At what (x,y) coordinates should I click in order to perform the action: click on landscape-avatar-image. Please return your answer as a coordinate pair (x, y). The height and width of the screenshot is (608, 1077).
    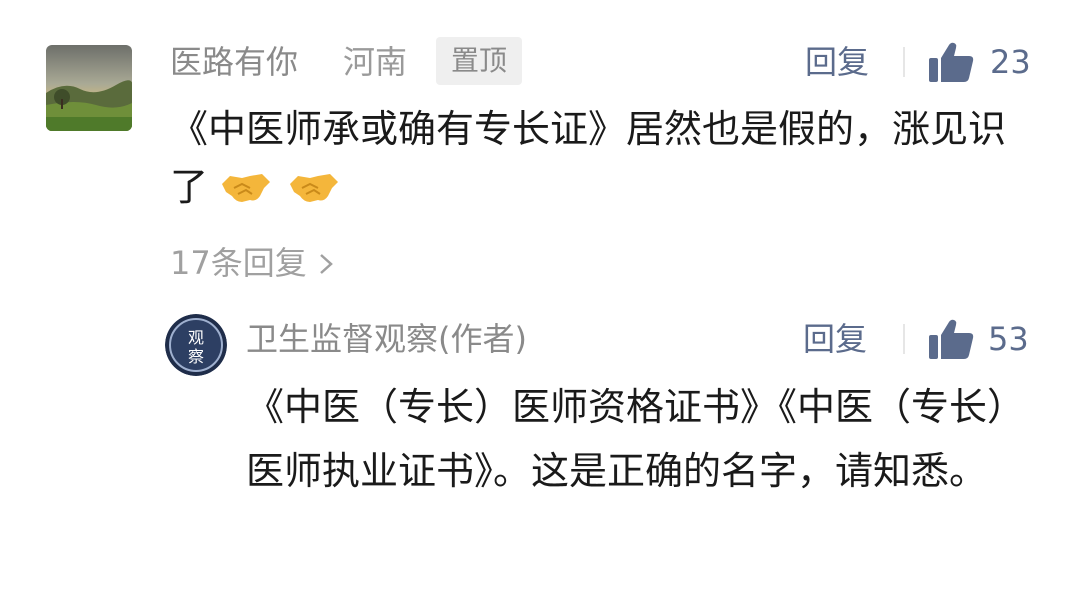
    Looking at the image, I should click on (89, 88).